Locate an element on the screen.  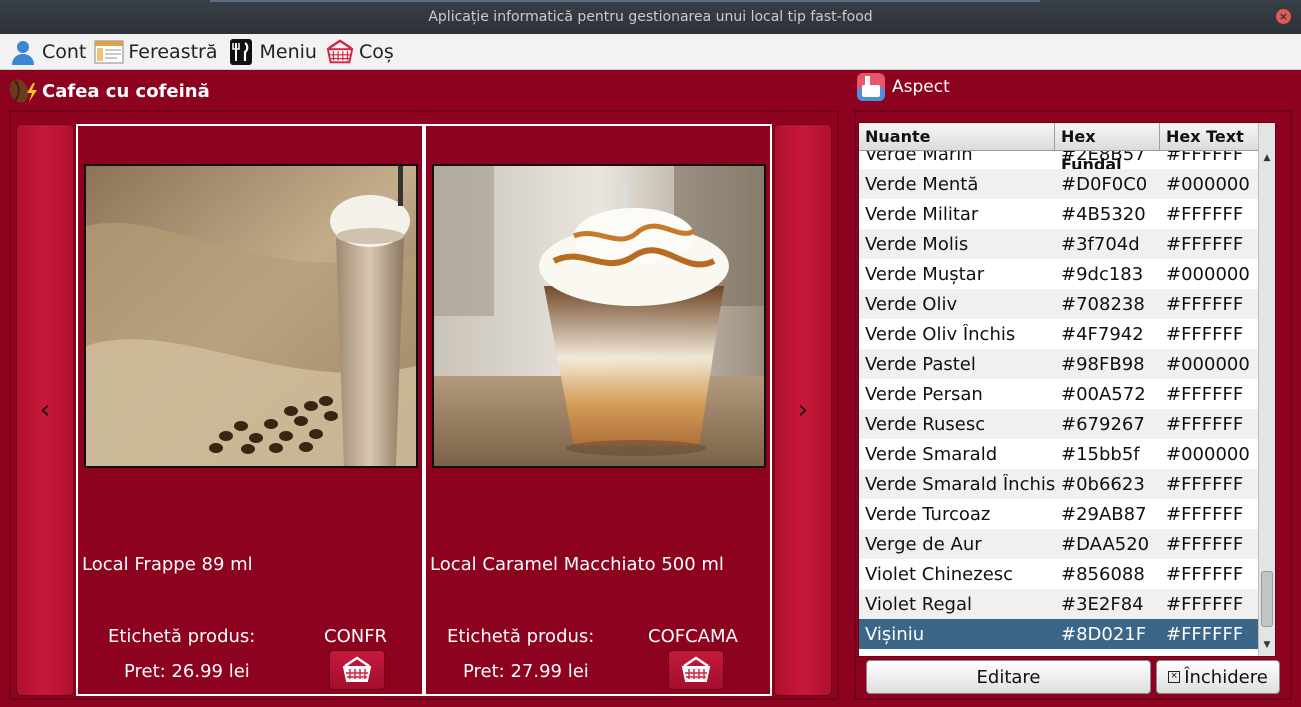
table-header: Nuante Hex Fundal Hex Text is located at coordinates (1059, 148).